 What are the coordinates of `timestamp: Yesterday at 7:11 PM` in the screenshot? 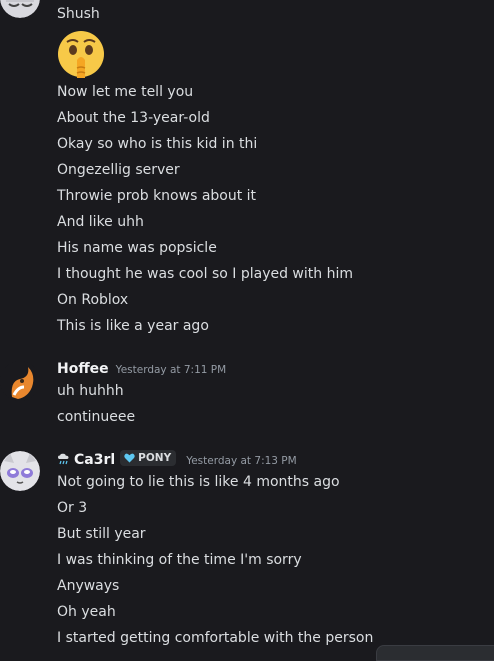 It's located at (171, 370).